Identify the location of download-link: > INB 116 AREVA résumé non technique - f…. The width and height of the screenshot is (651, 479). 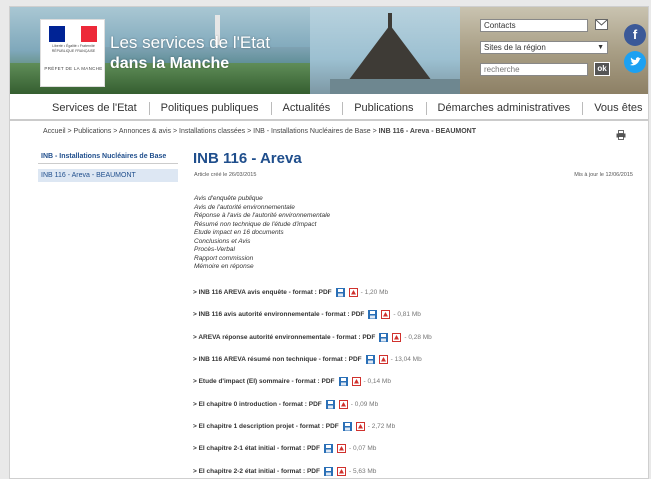
(277, 359).